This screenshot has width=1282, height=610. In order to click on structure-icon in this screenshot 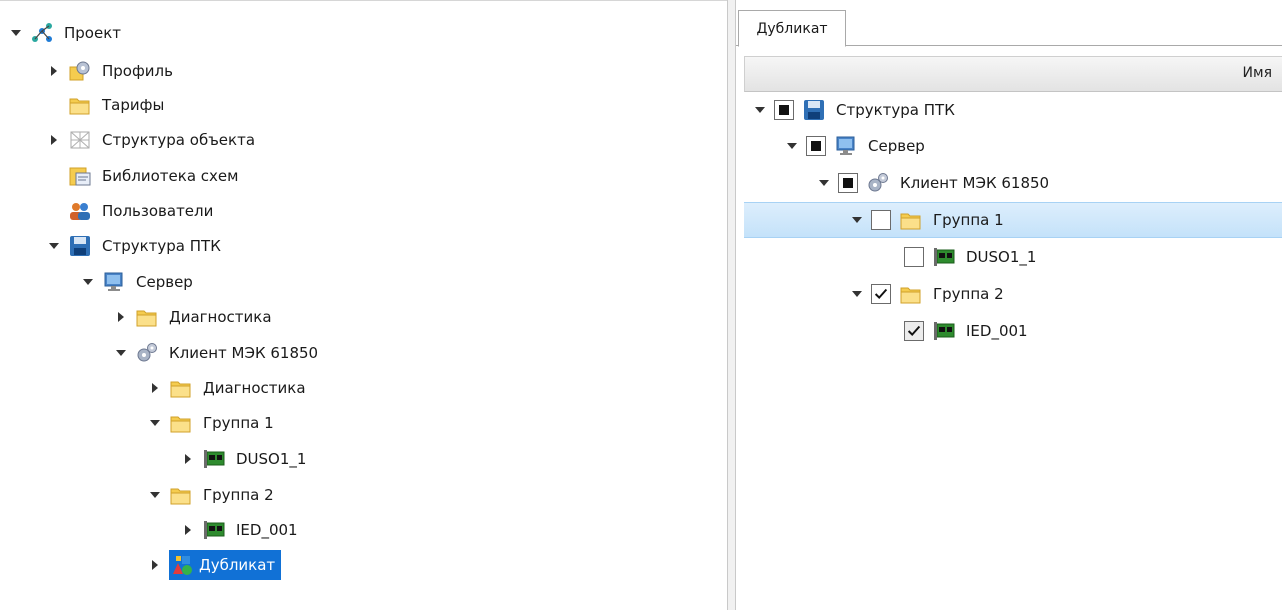, I will do `click(80, 140)`.